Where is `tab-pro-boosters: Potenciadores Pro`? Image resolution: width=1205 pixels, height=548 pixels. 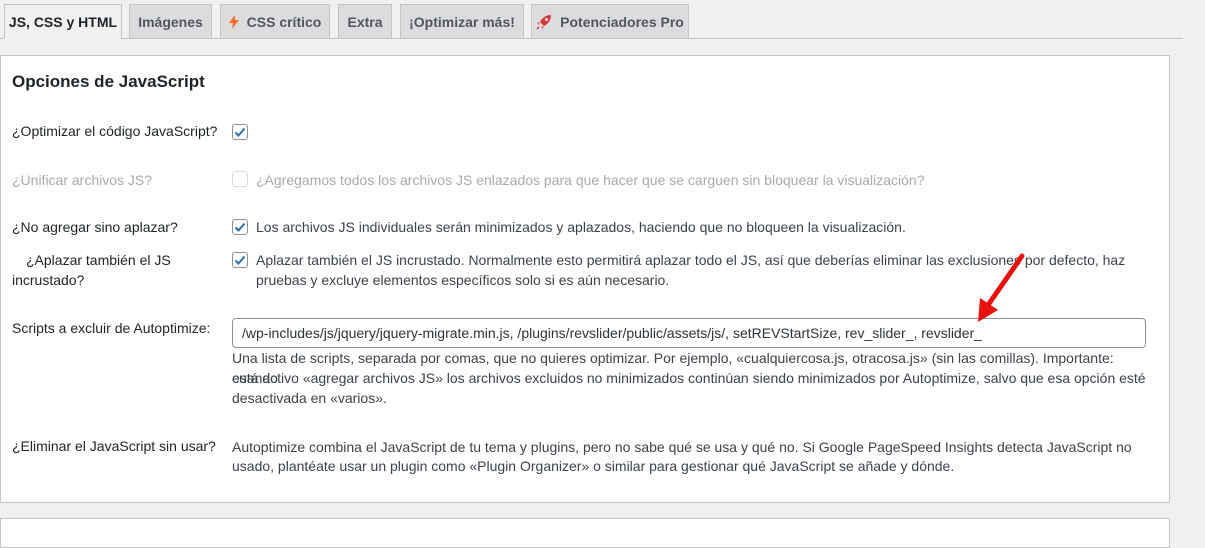
tab-pro-boosters: Potenciadores Pro is located at coordinates (610, 21).